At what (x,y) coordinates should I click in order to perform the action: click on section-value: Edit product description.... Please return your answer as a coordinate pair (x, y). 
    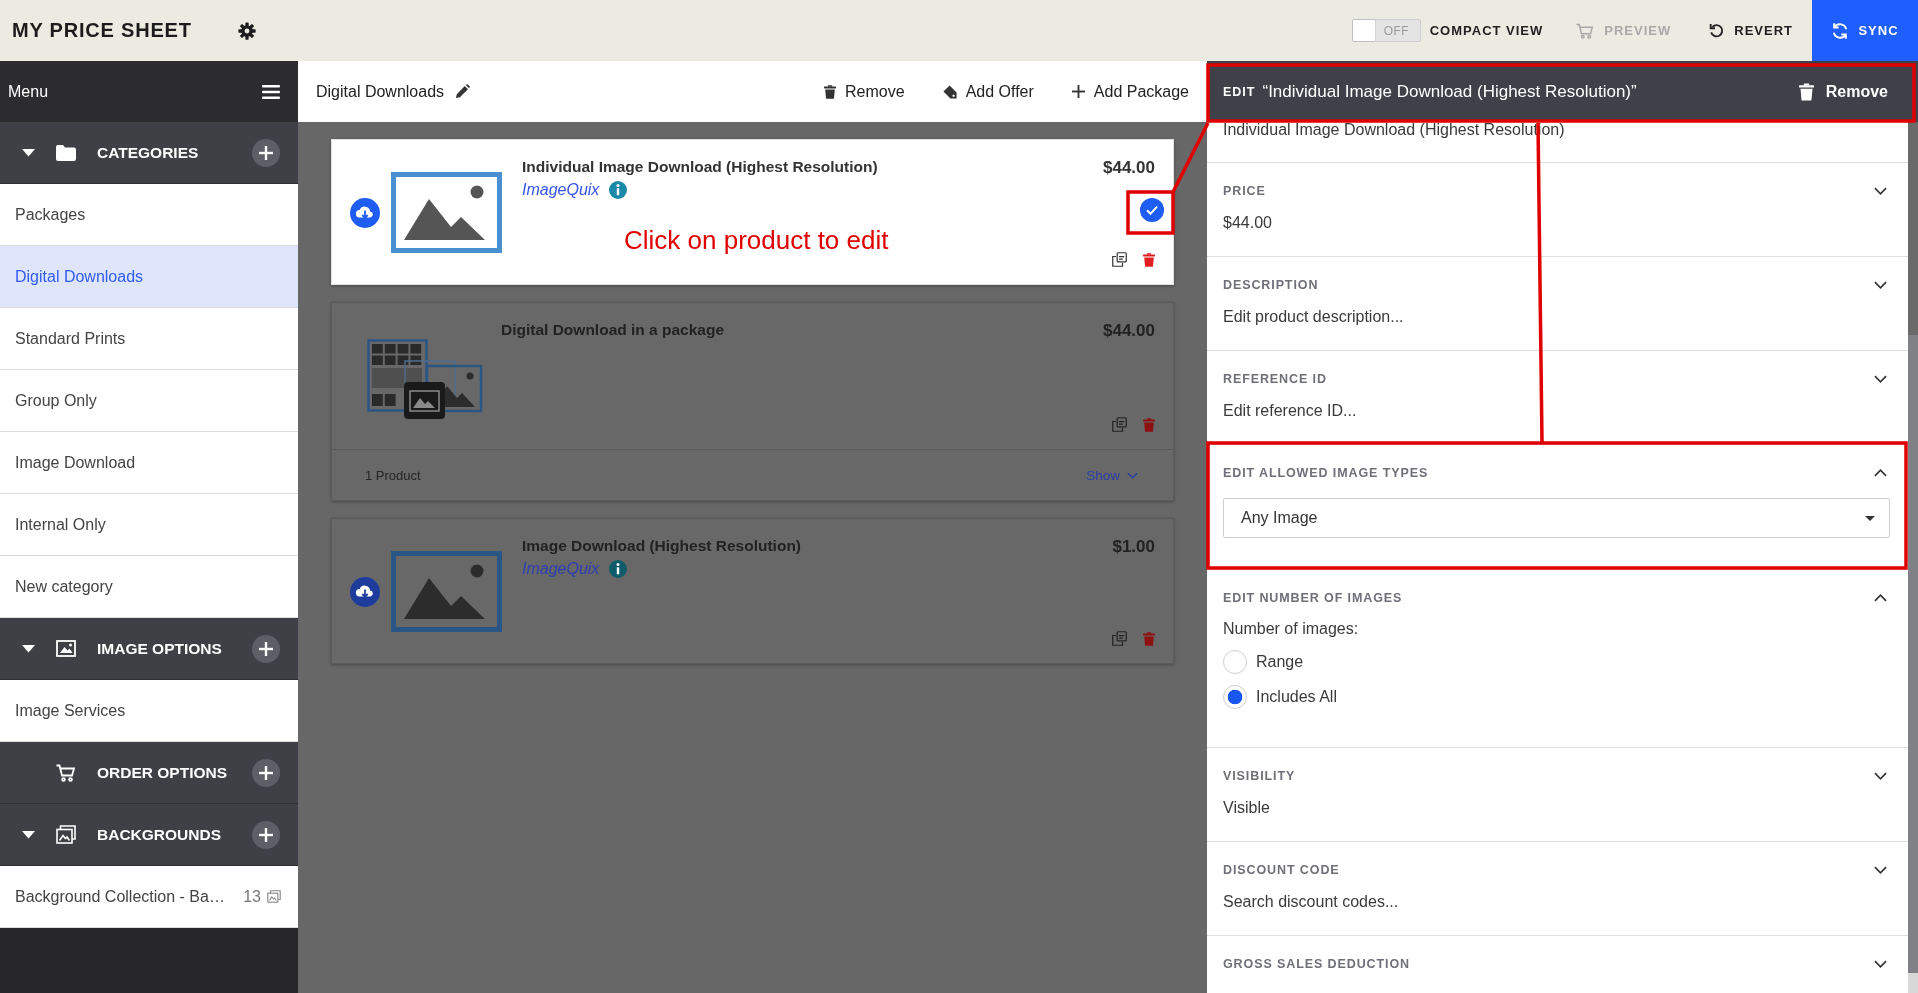
    Looking at the image, I should click on (1313, 317).